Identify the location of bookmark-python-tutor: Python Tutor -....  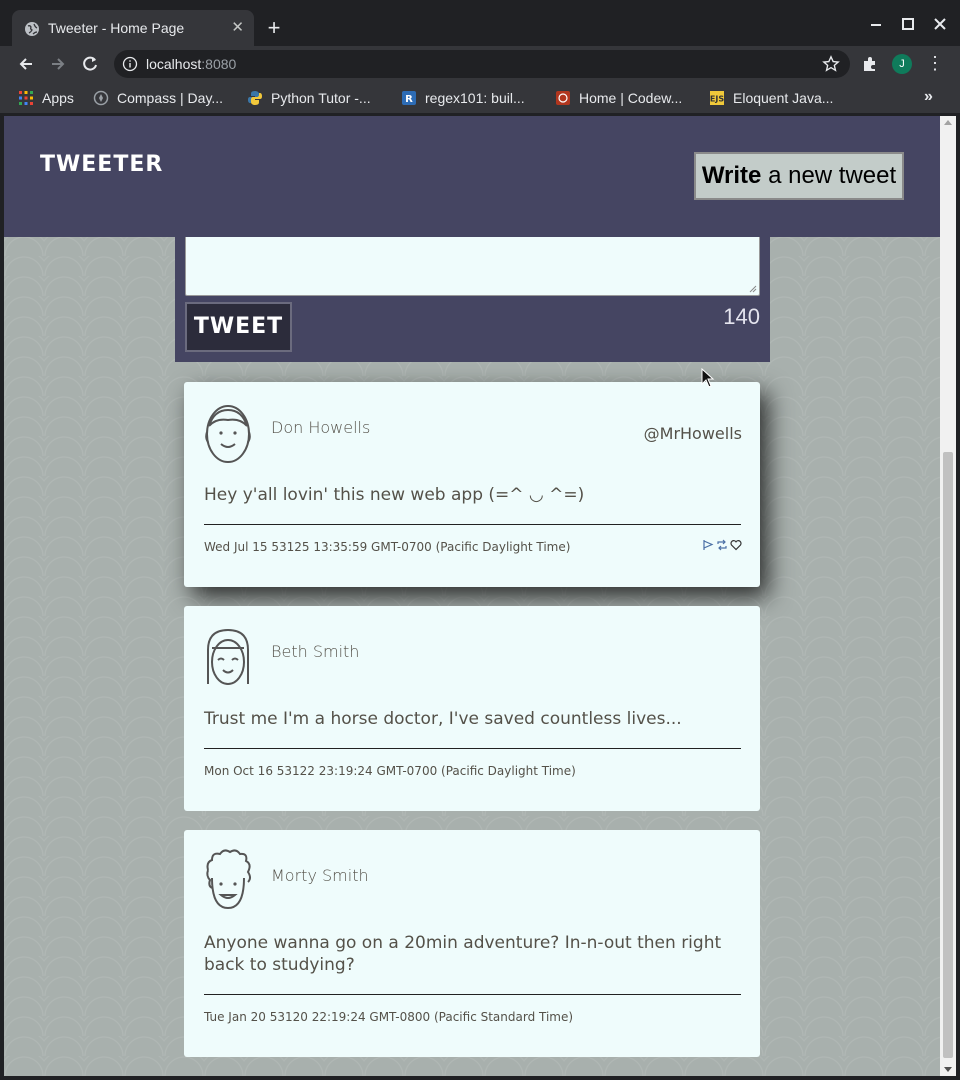
(309, 98).